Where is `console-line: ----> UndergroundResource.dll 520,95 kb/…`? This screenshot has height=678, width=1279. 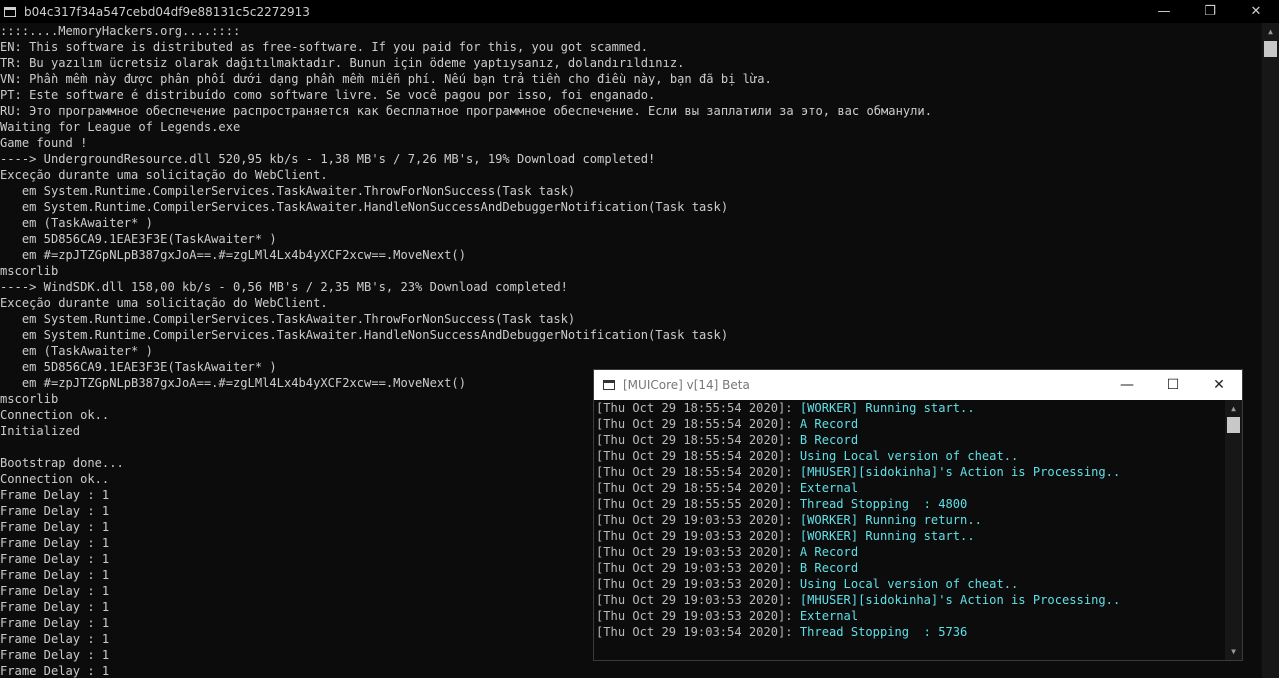
console-line: ----> UndergroundResource.dll 520,95 kb/… is located at coordinates (328, 159).